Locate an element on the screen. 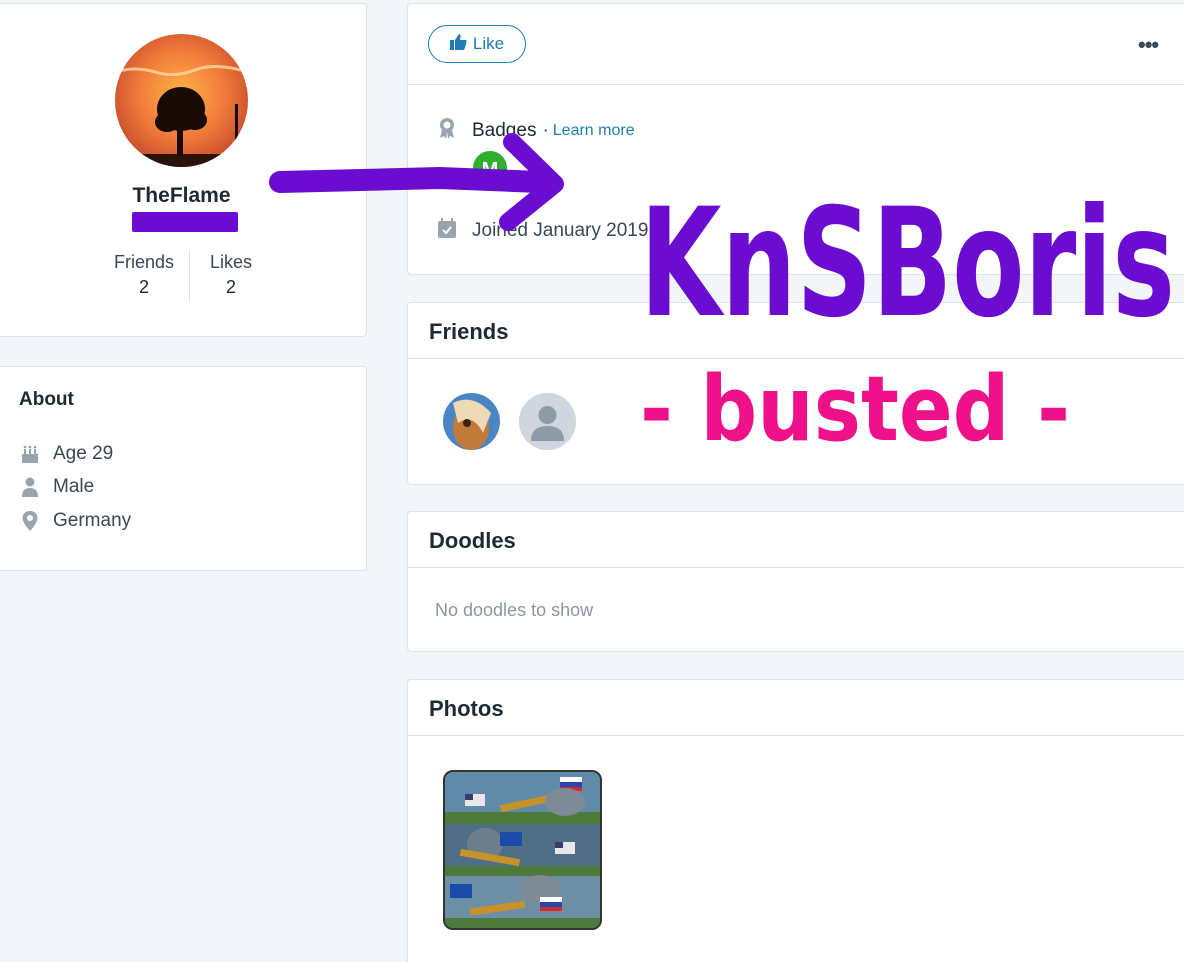 This screenshot has height=962, width=1184. thumbs-up-icon is located at coordinates (458, 44).